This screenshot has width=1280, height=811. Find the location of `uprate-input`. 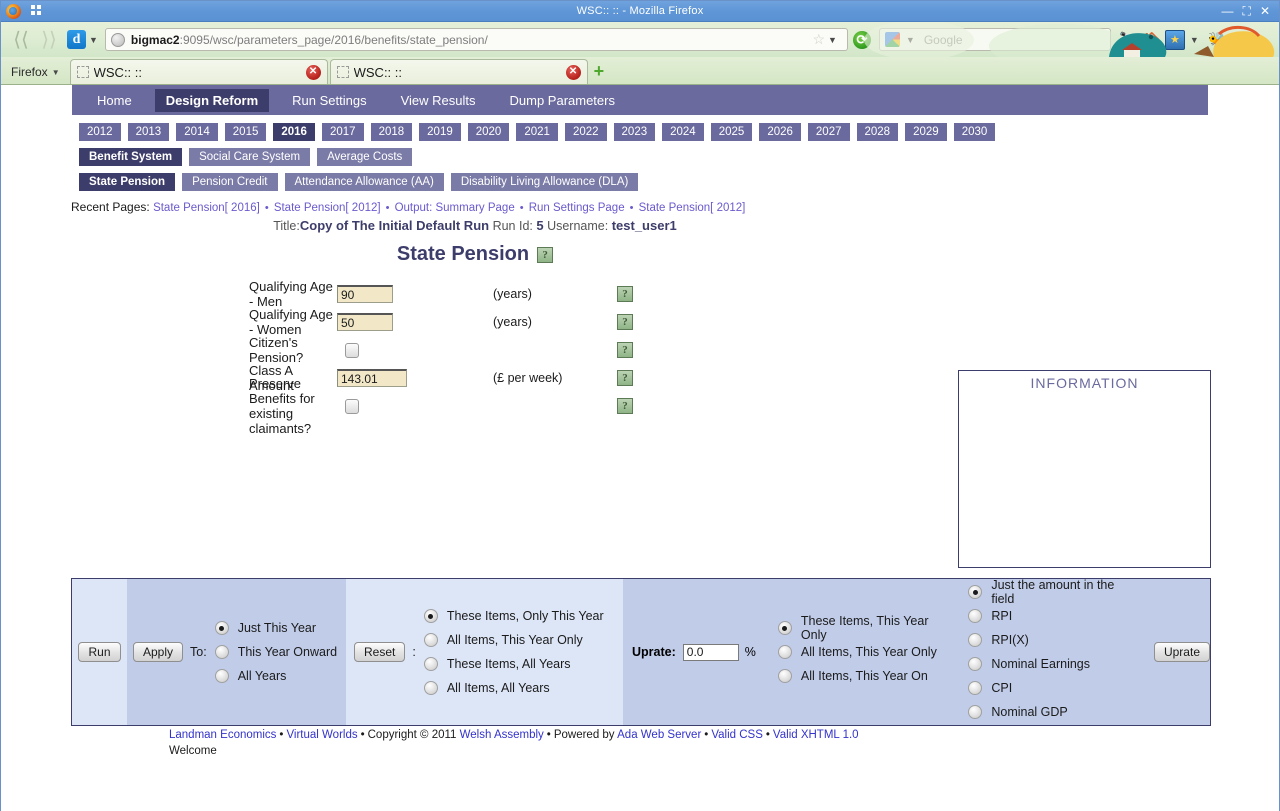

uprate-input is located at coordinates (710, 652).